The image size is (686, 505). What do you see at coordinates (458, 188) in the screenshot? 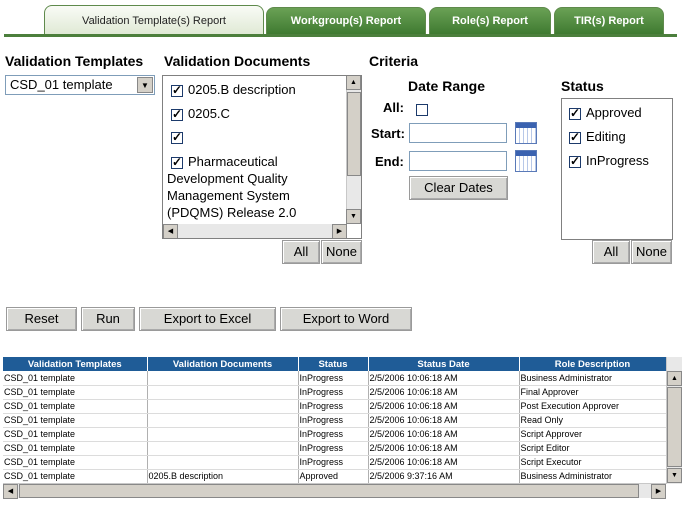
I see `clear-dates-button: Clear Dates` at bounding box center [458, 188].